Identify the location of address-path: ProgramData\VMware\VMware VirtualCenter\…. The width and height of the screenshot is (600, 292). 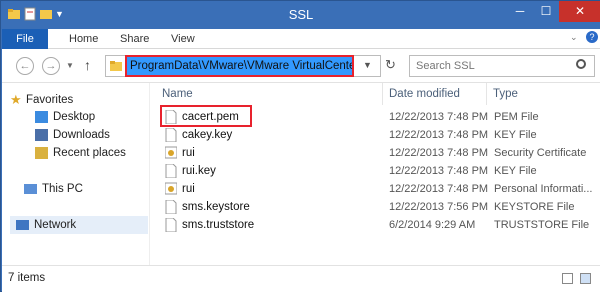
(239, 66).